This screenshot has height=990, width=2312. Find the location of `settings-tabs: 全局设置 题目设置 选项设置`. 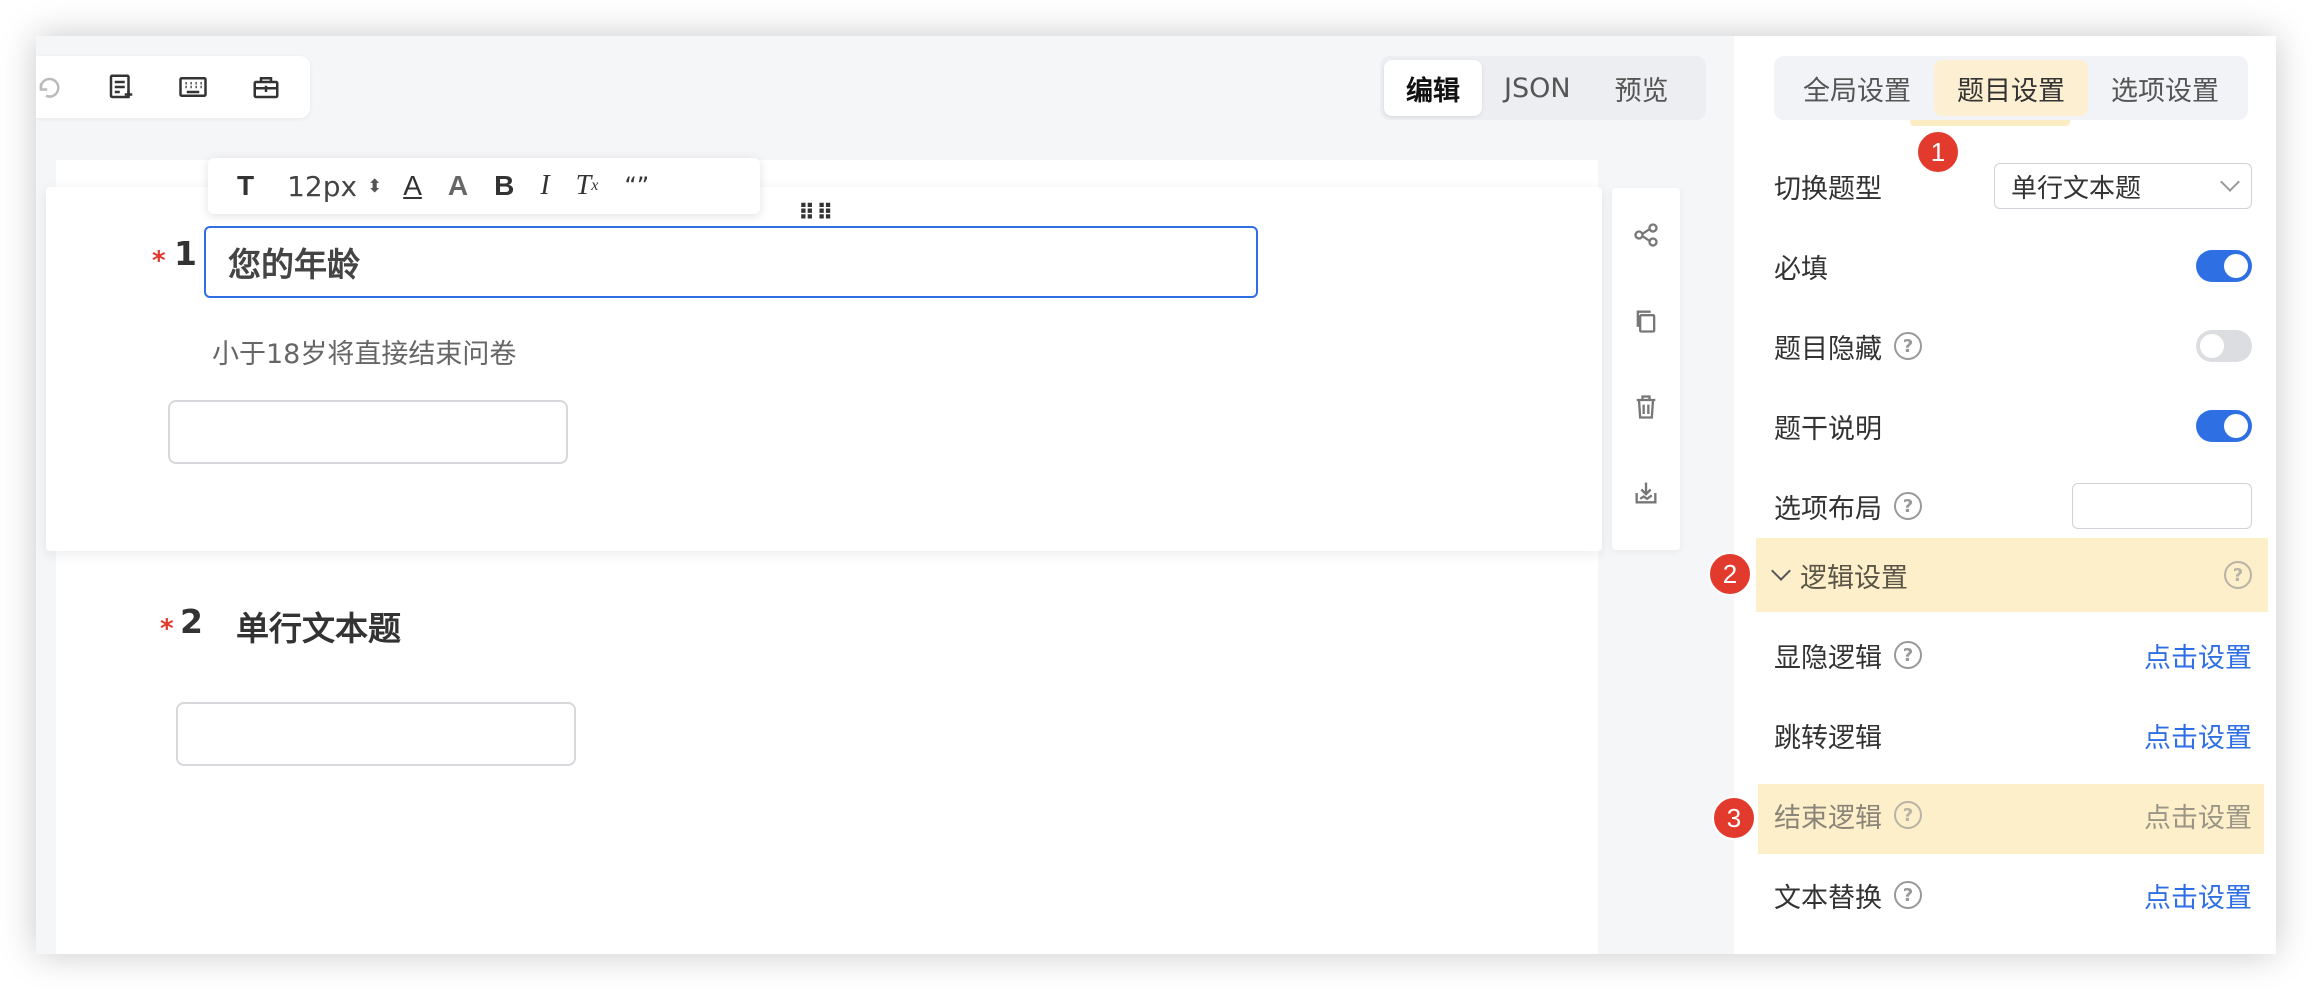

settings-tabs: 全局设置 题目设置 选项设置 is located at coordinates (2011, 88).